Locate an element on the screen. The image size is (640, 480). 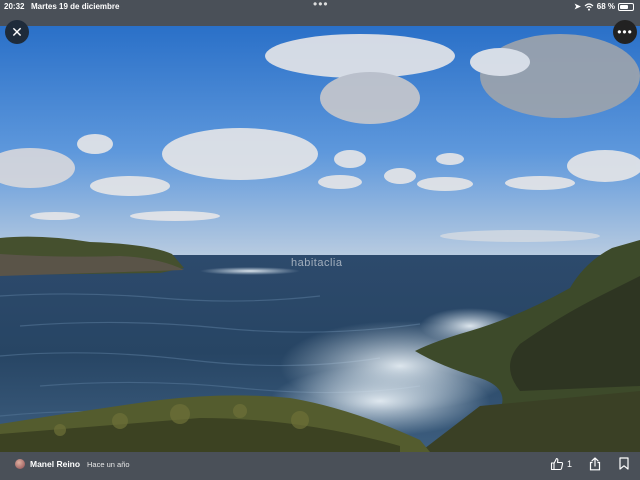
battery-level: 68 % is located at coordinates (605, 6).